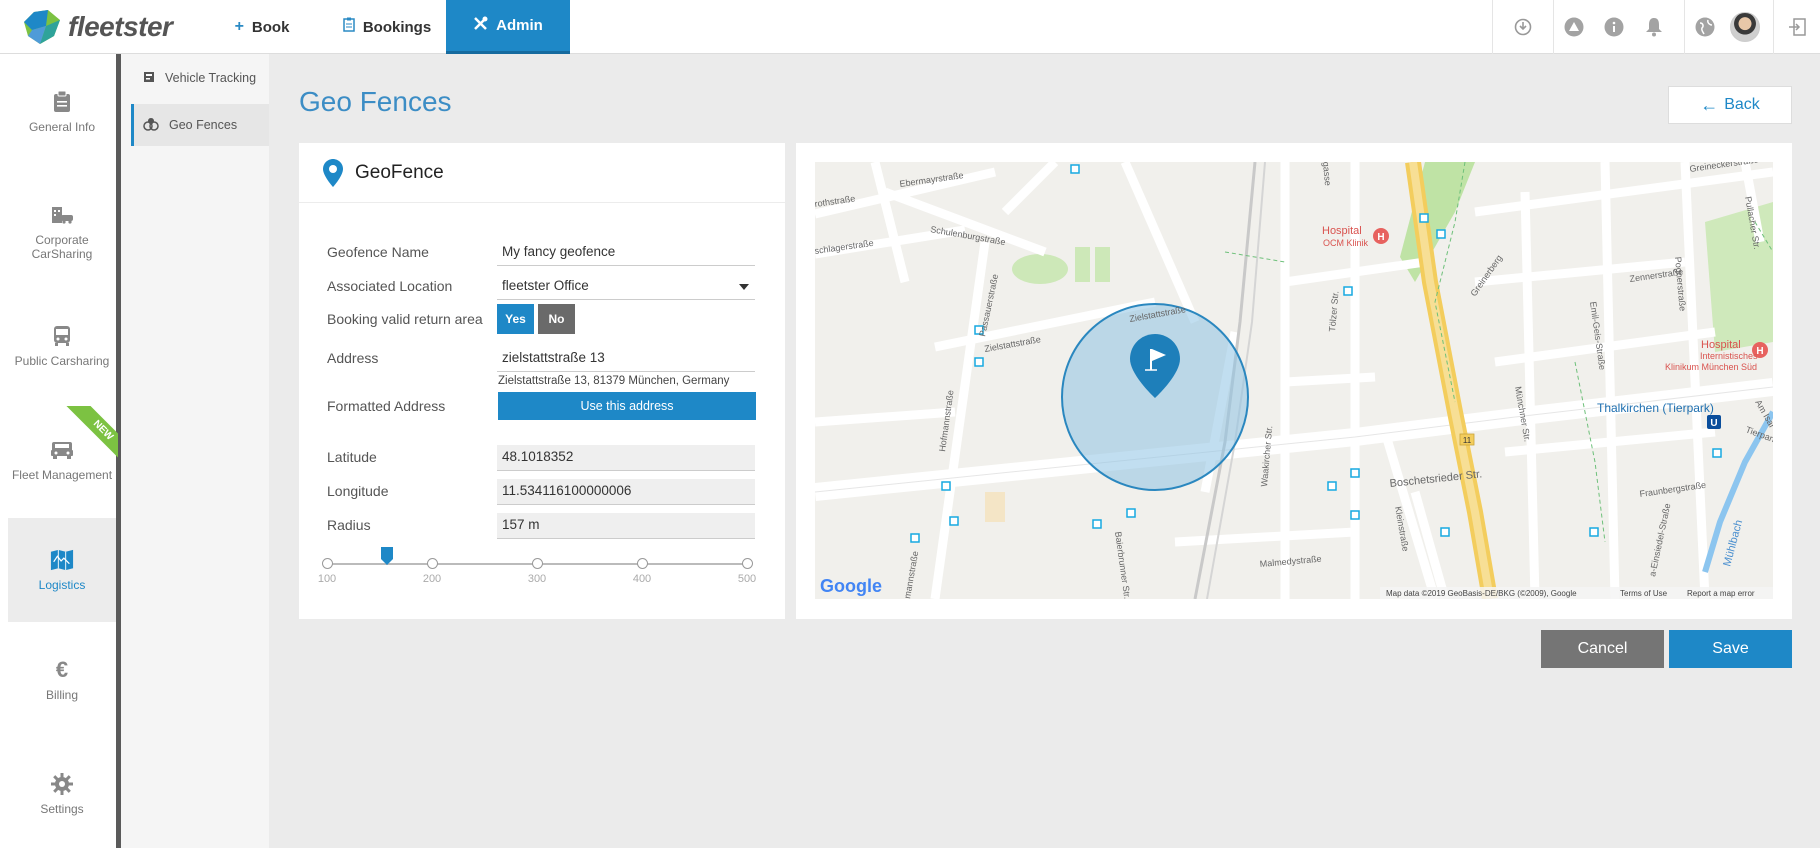 This screenshot has height=848, width=1820. I want to click on location-pin-icon, so click(333, 172).